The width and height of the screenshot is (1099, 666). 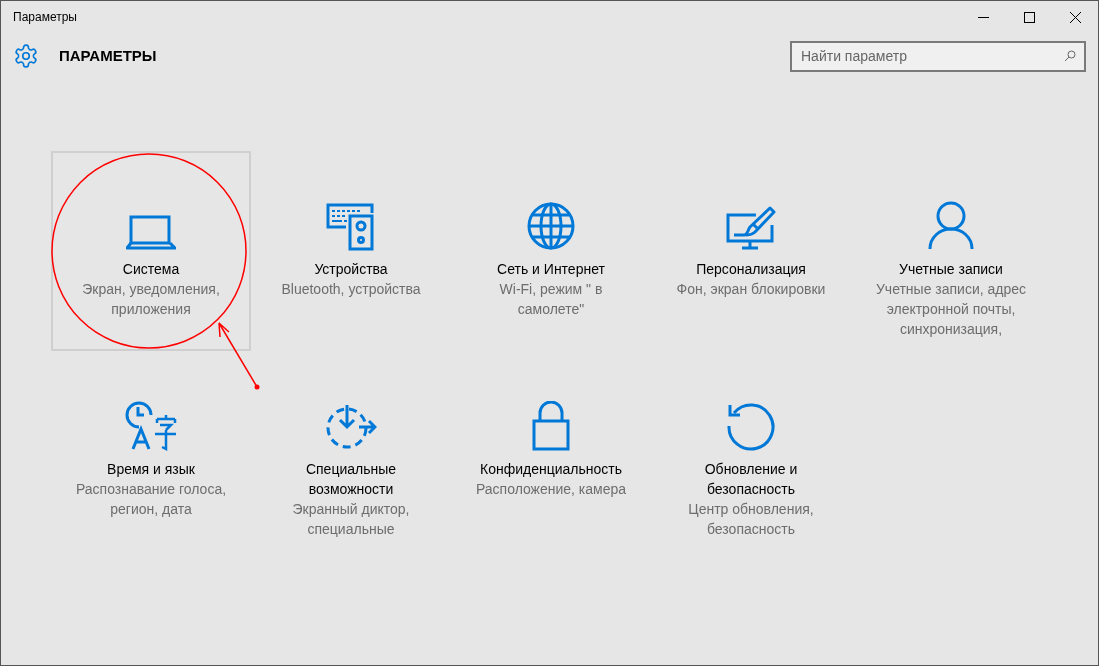 I want to click on settings-tile: Устройства Bluetooth, устройства, so click(x=351, y=251).